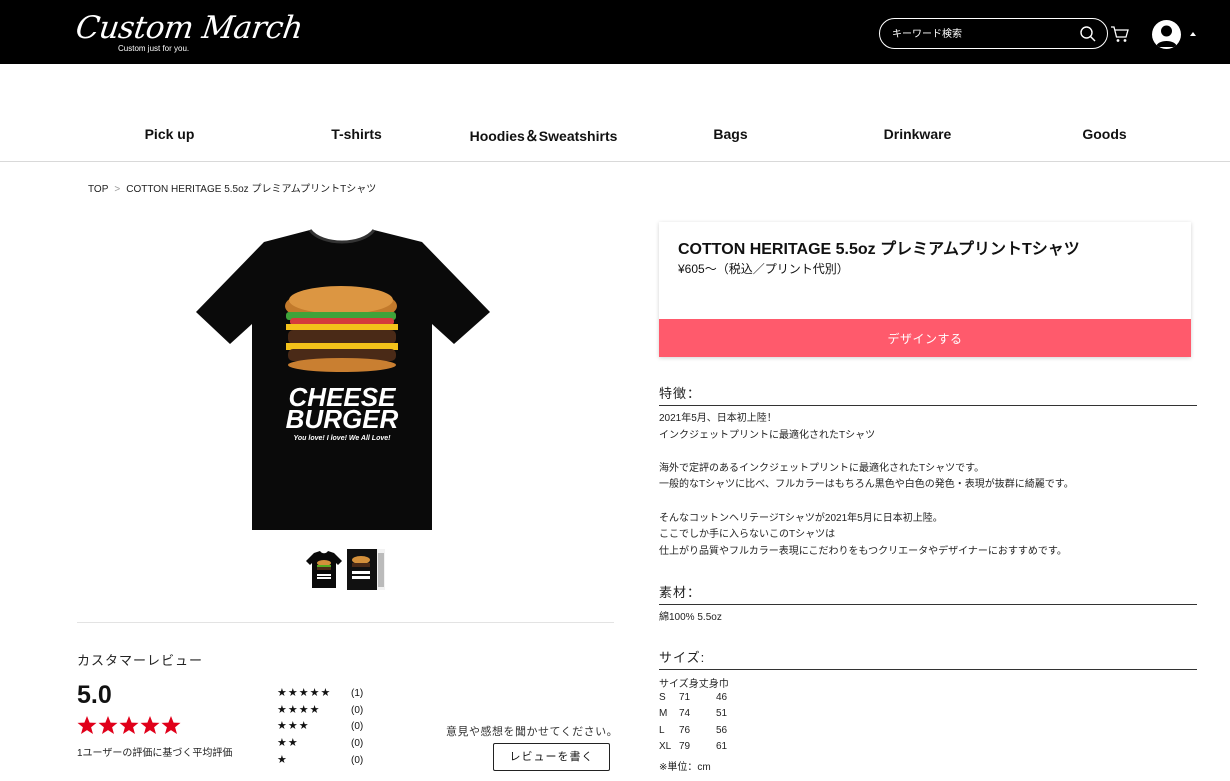  Describe the element at coordinates (879, 249) in the screenshot. I see `product-title: COTTON HERITAGE 5.5oz プレミアムプリントTシャツ` at that location.